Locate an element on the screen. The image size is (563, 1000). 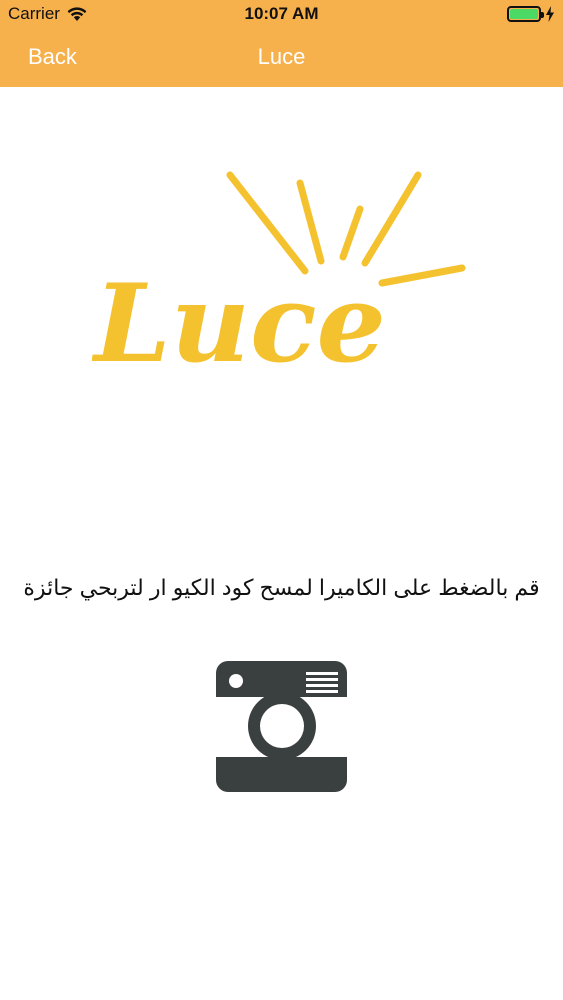
top-bar: Carrier 10:07 AM Back Luce is located at coordinates (281, 43).